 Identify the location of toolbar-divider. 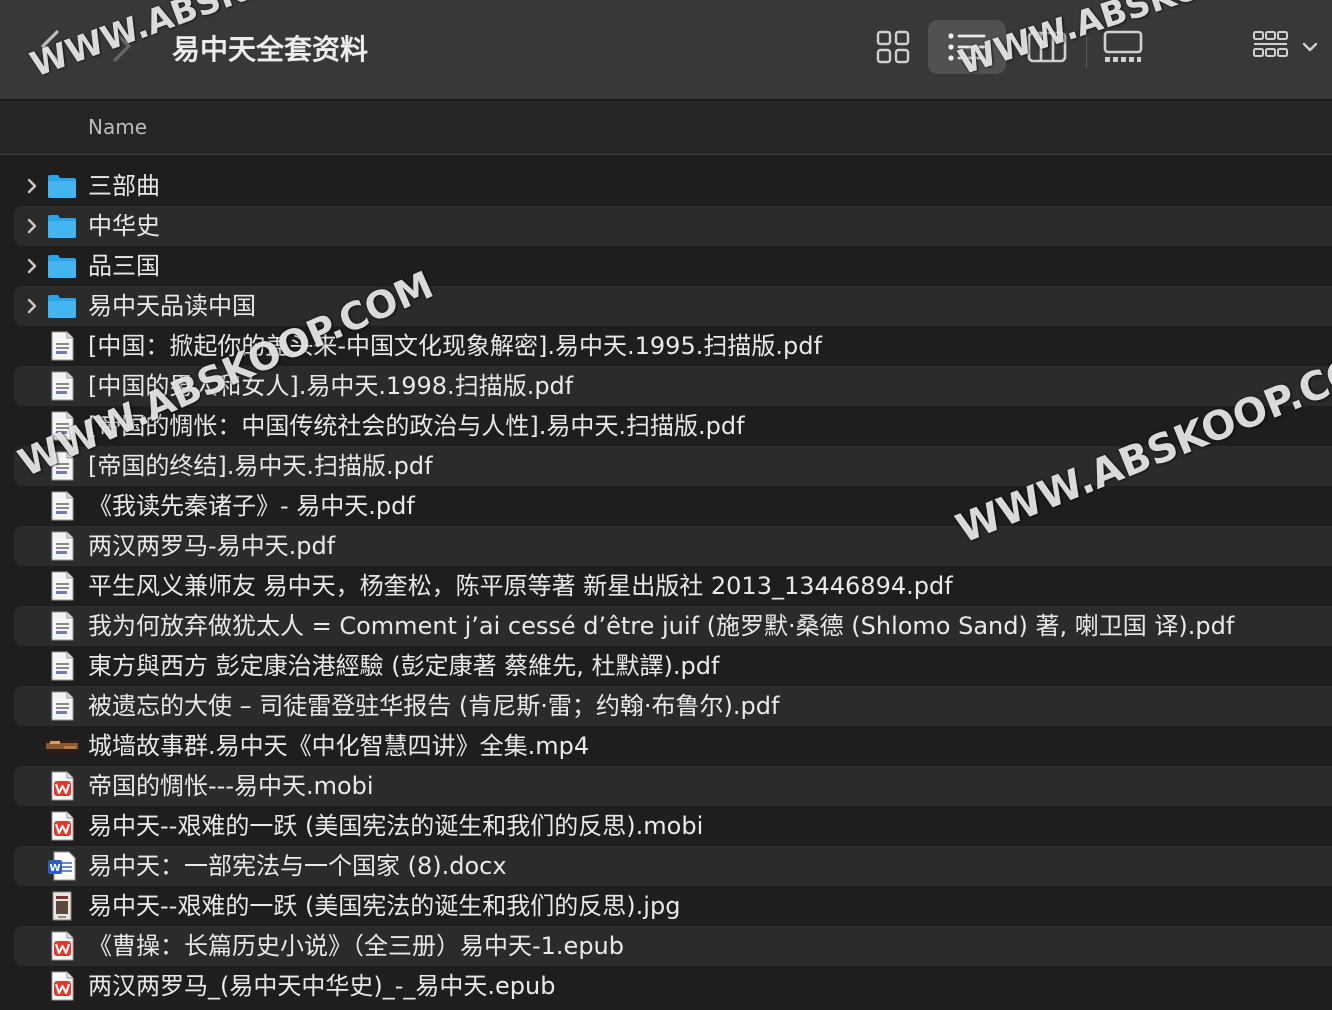
(1086, 47).